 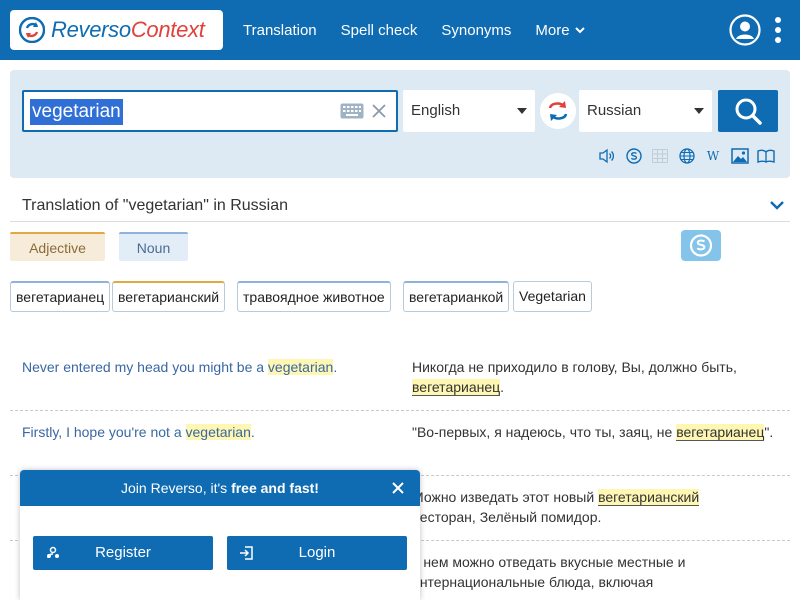 I want to click on popup-title: Join Reverso, it's free and fast!, so click(x=220, y=488).